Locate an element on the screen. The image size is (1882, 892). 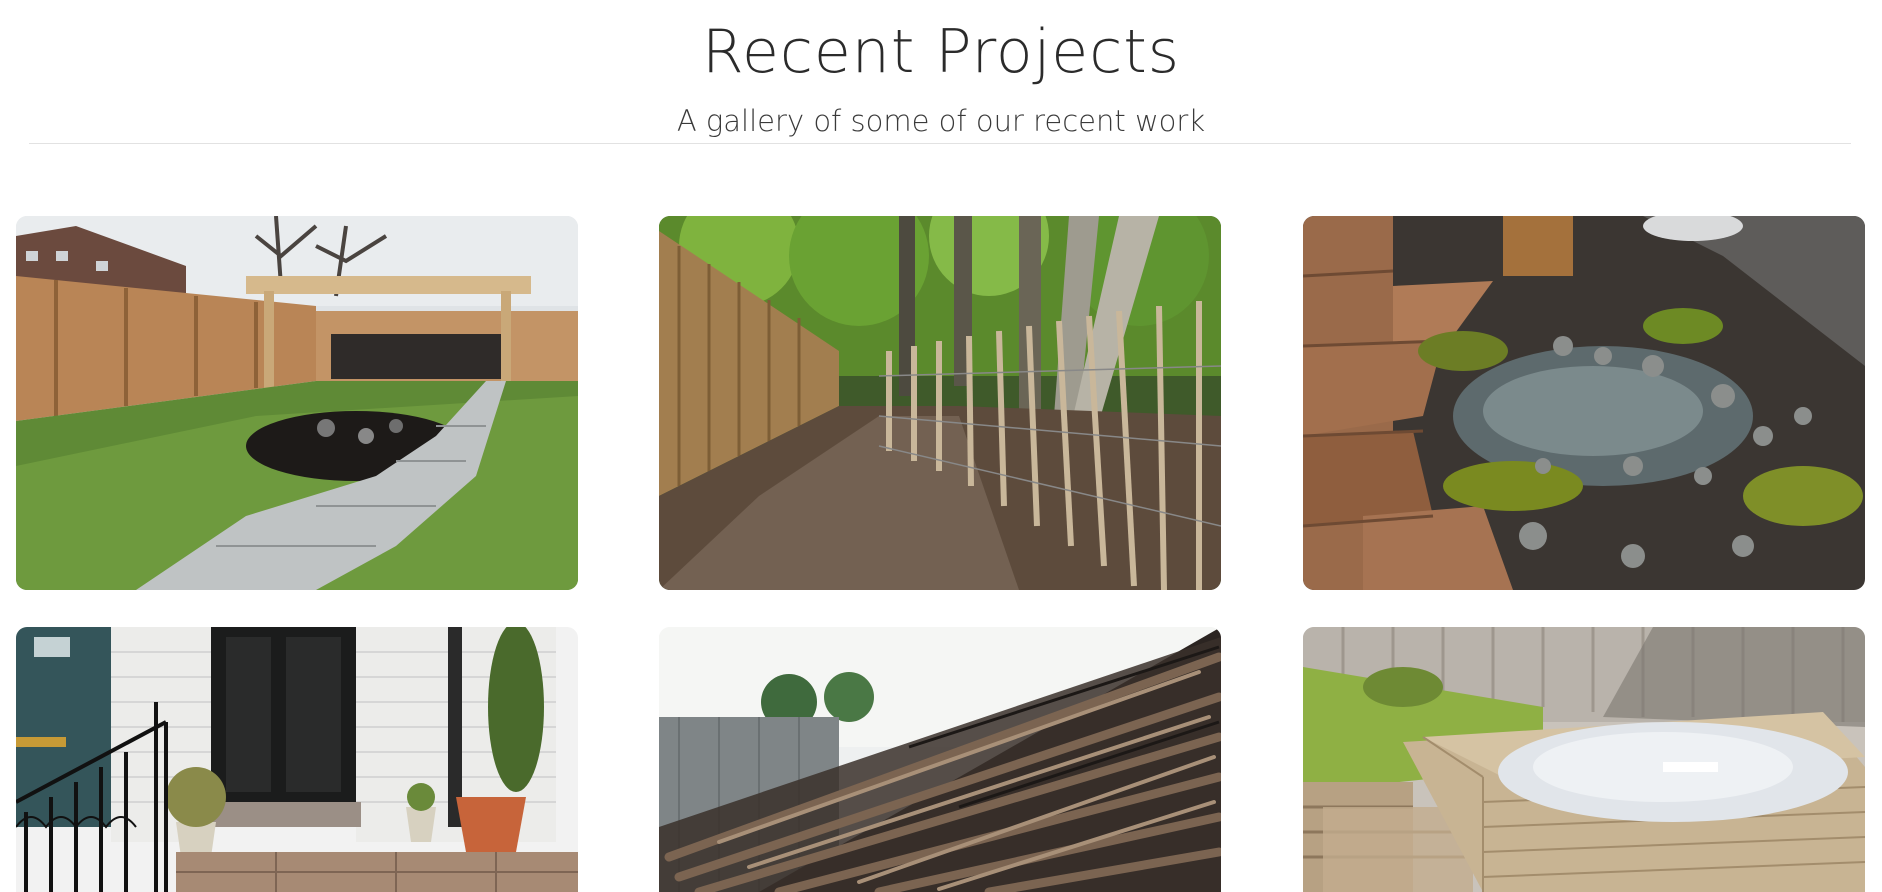
rock-garden-photo is located at coordinates (1584, 403).